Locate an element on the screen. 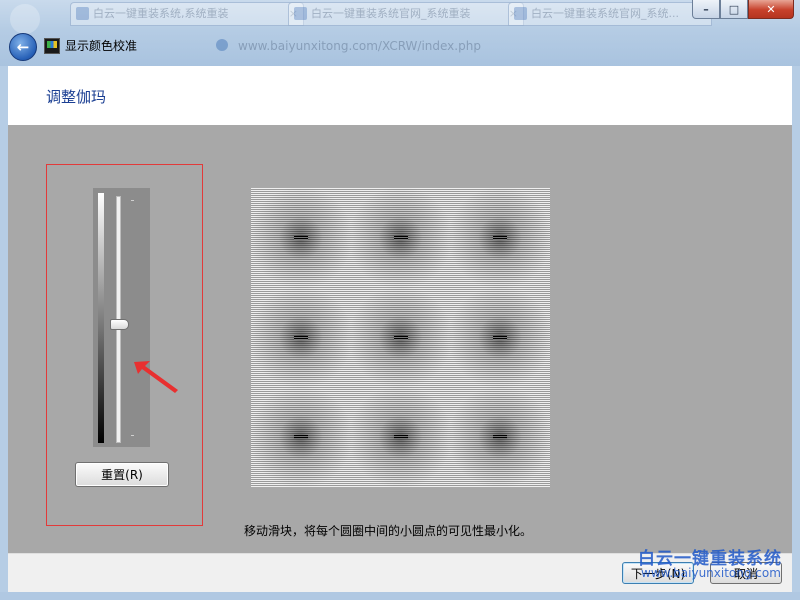  close-icon: ✕ is located at coordinates (771, 9).